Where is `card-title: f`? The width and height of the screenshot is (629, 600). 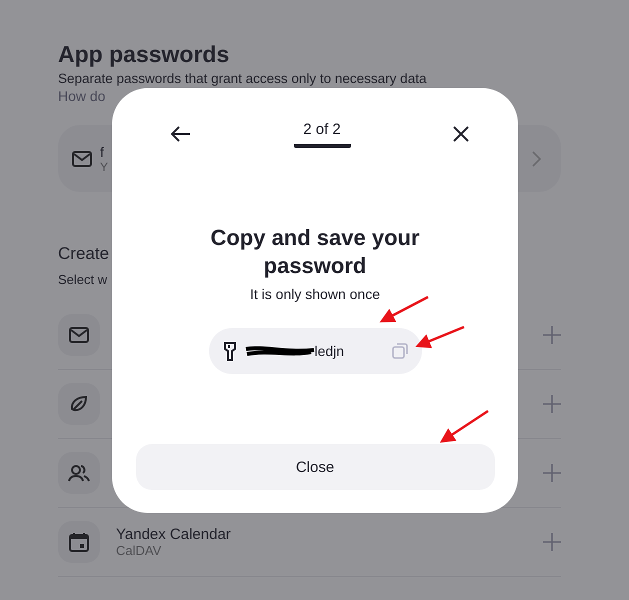
card-title: f is located at coordinates (102, 152).